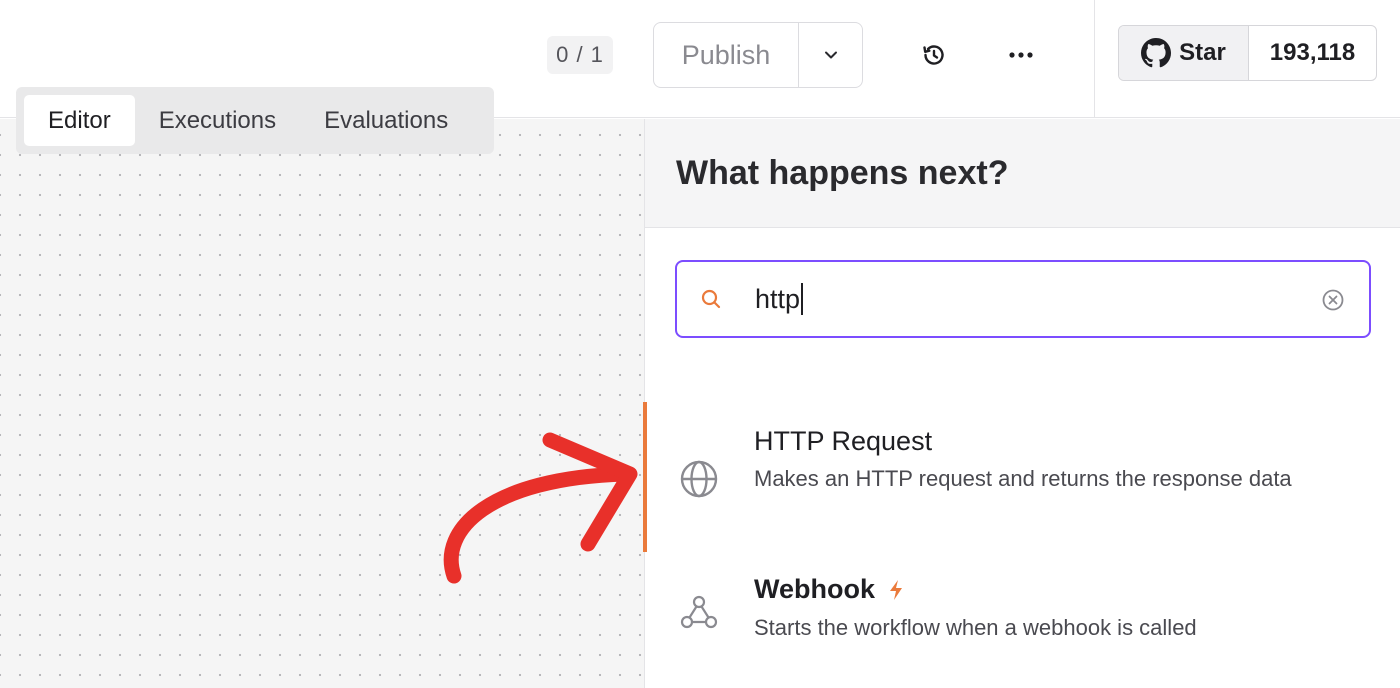 The width and height of the screenshot is (1400, 688). Describe the element at coordinates (714, 299) in the screenshot. I see `search-icon` at that location.